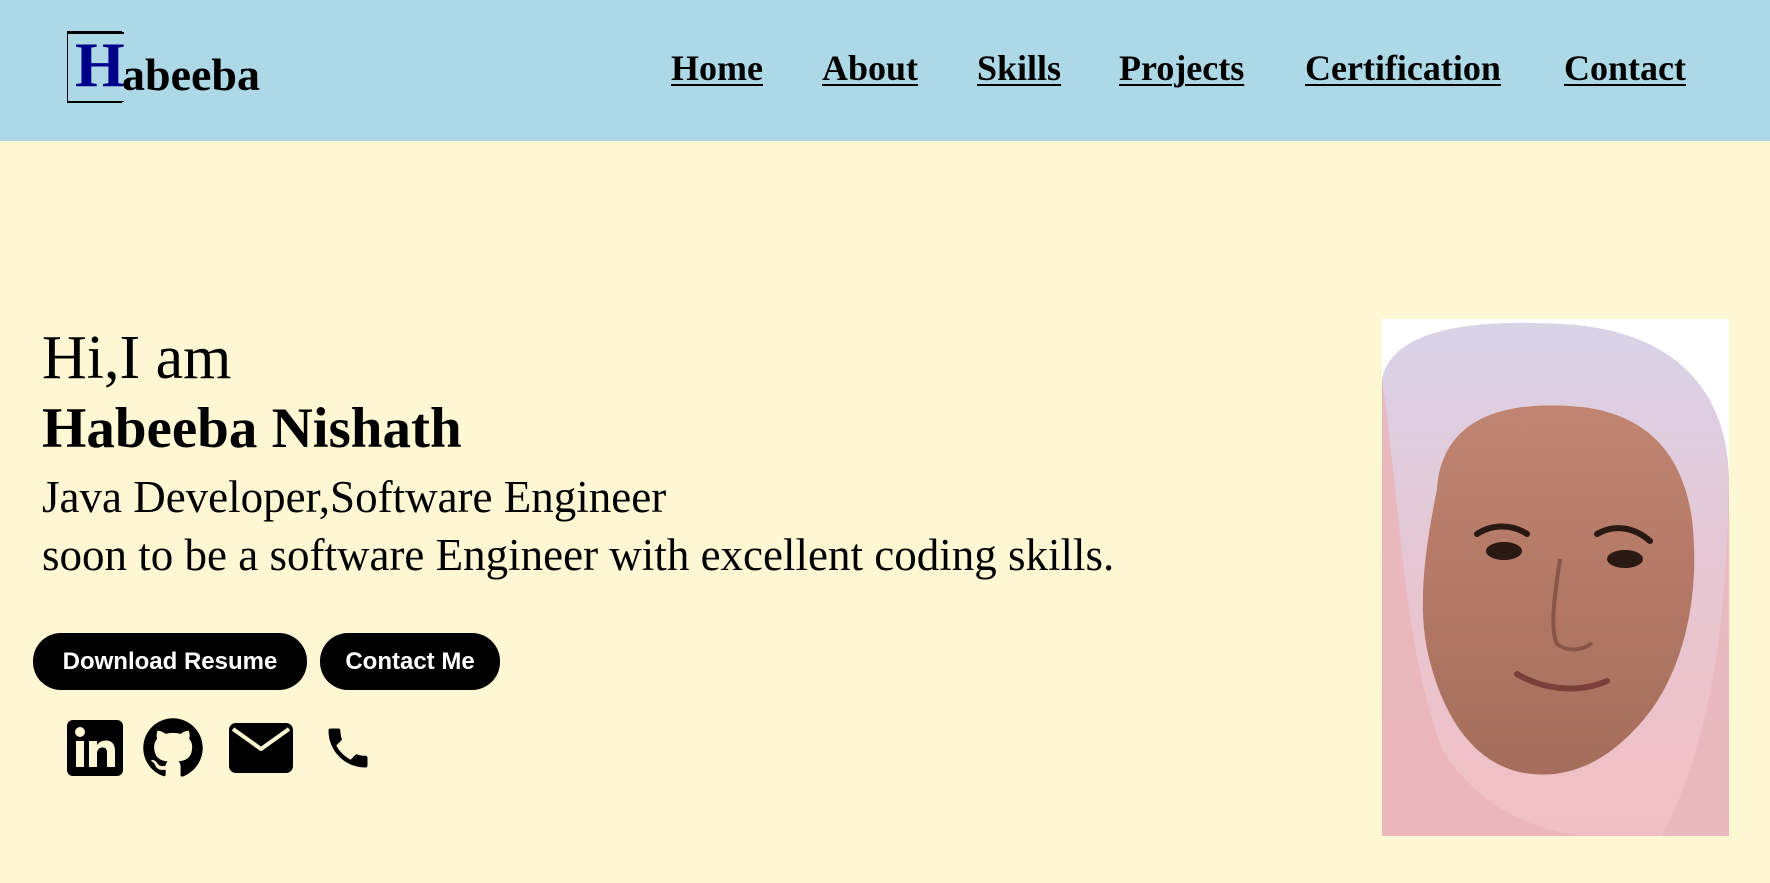 The image size is (1770, 883). I want to click on phone-icon, so click(348, 750).